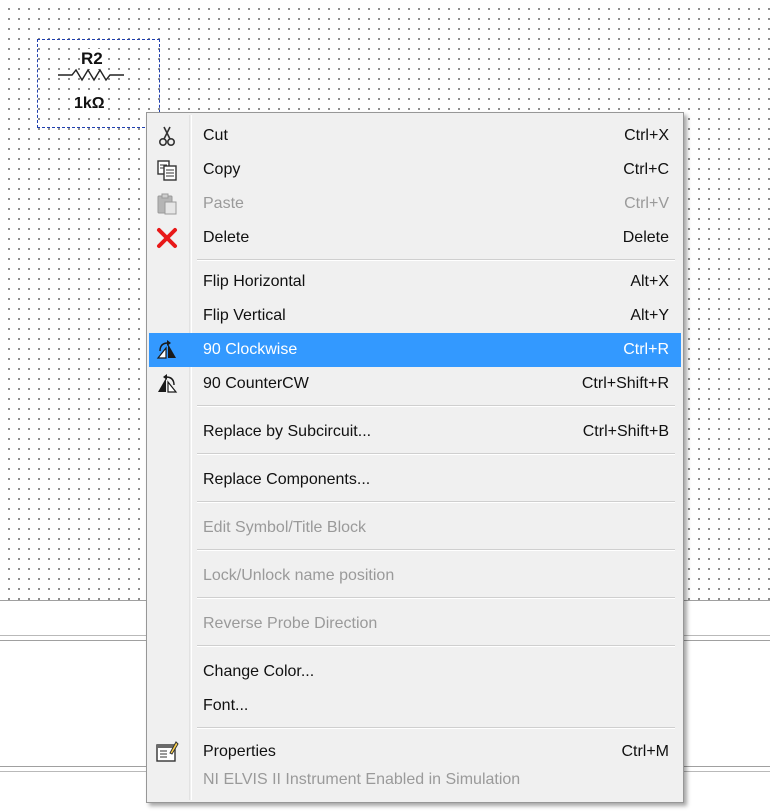 This screenshot has height=811, width=770. Describe the element at coordinates (222, 169) in the screenshot. I see `menu-item-label: Copy` at that location.